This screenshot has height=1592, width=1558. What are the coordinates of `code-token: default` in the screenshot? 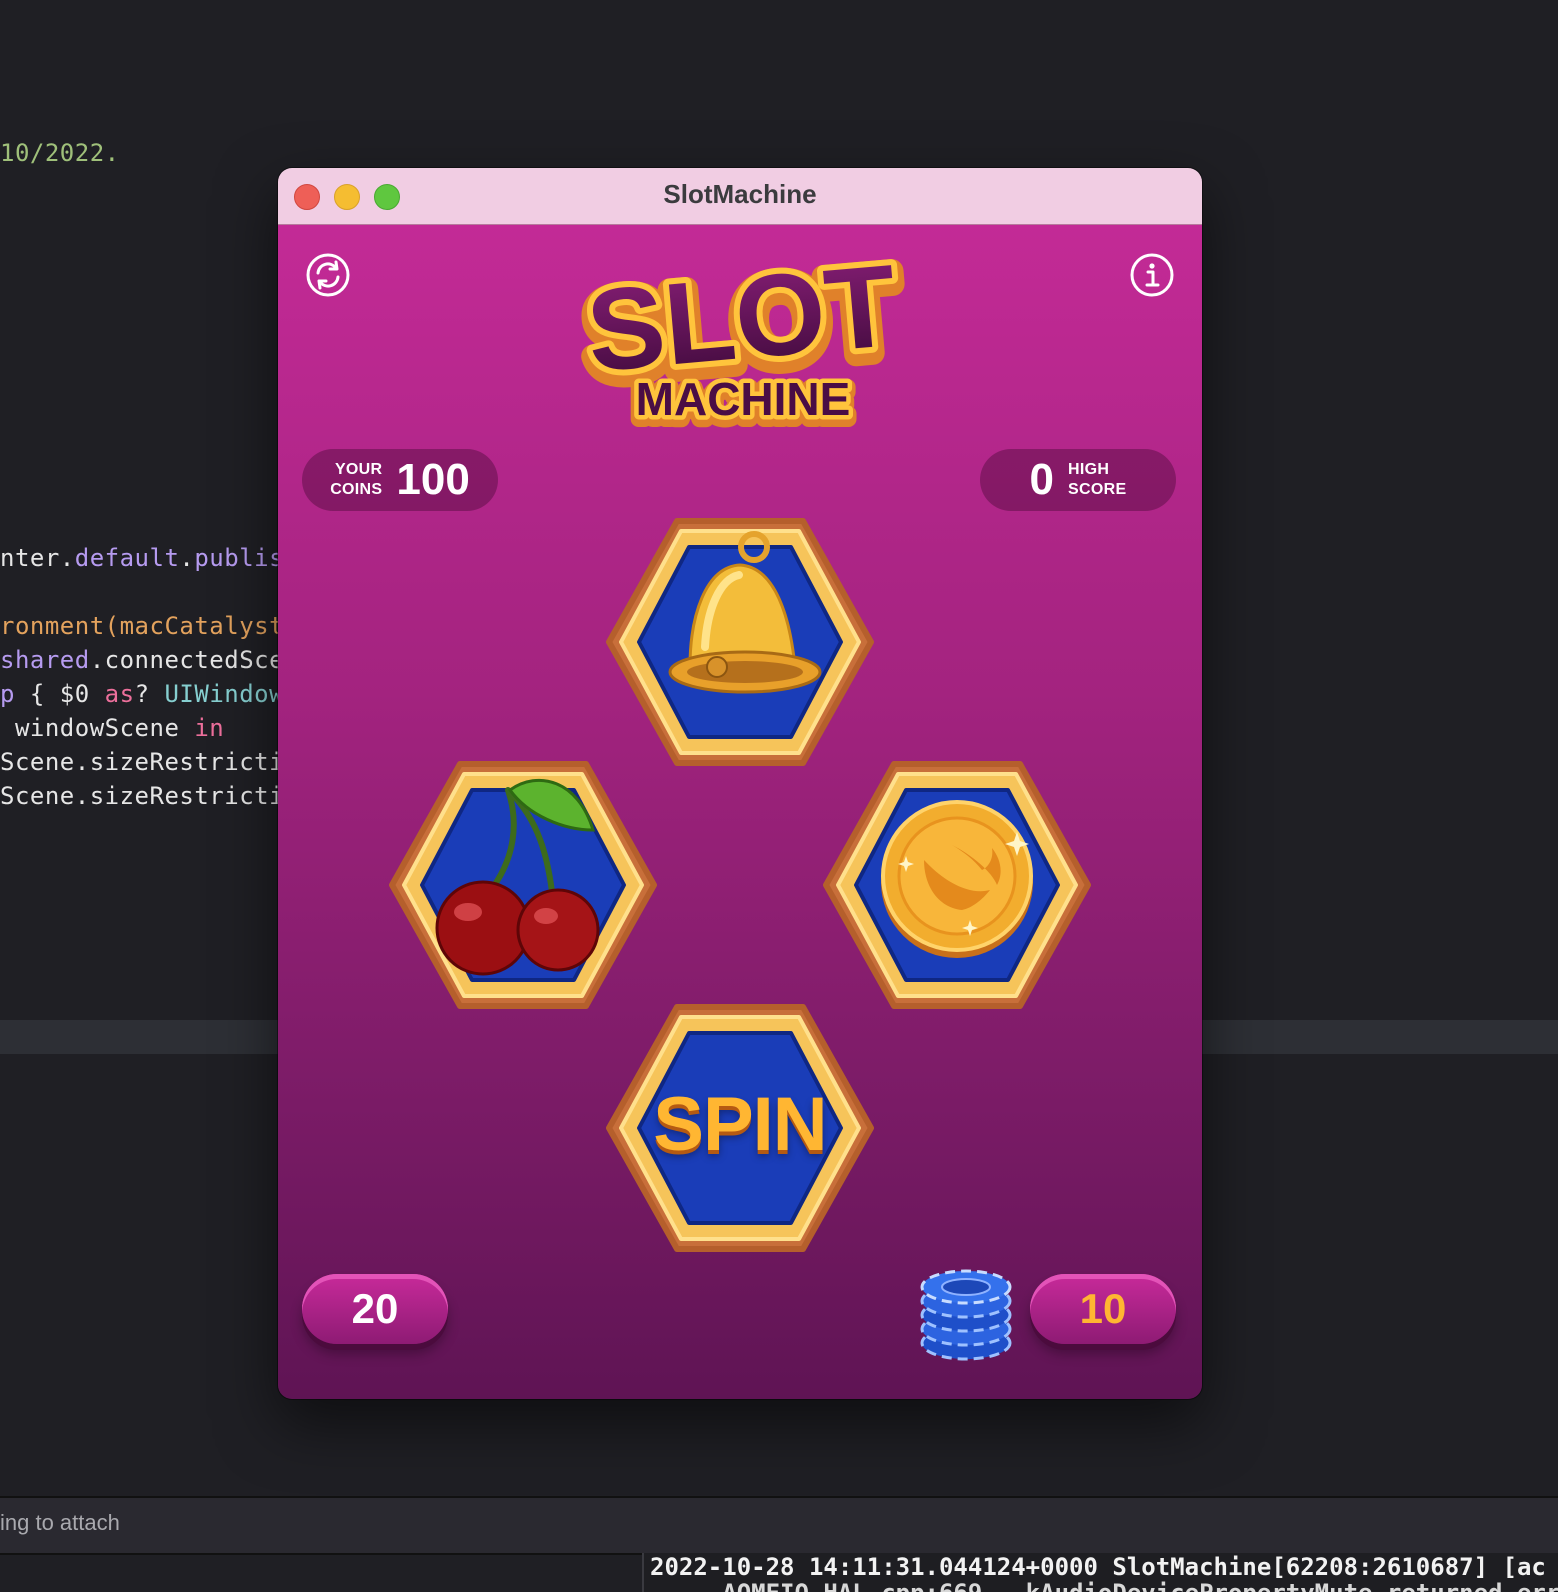 It's located at (127, 558).